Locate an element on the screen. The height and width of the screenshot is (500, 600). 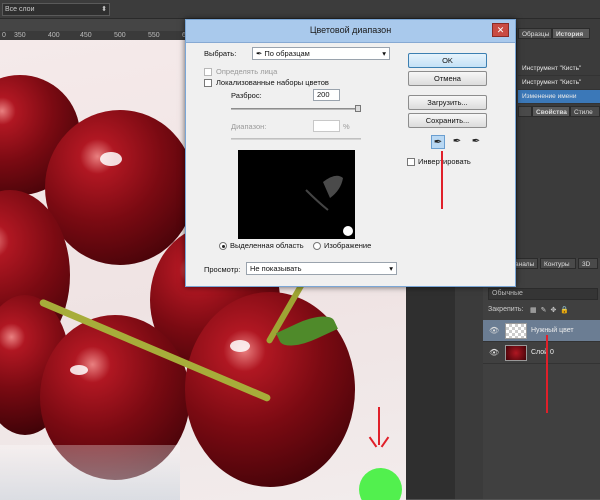
layer-name: Слой 0 is located at coordinates (542, 353).